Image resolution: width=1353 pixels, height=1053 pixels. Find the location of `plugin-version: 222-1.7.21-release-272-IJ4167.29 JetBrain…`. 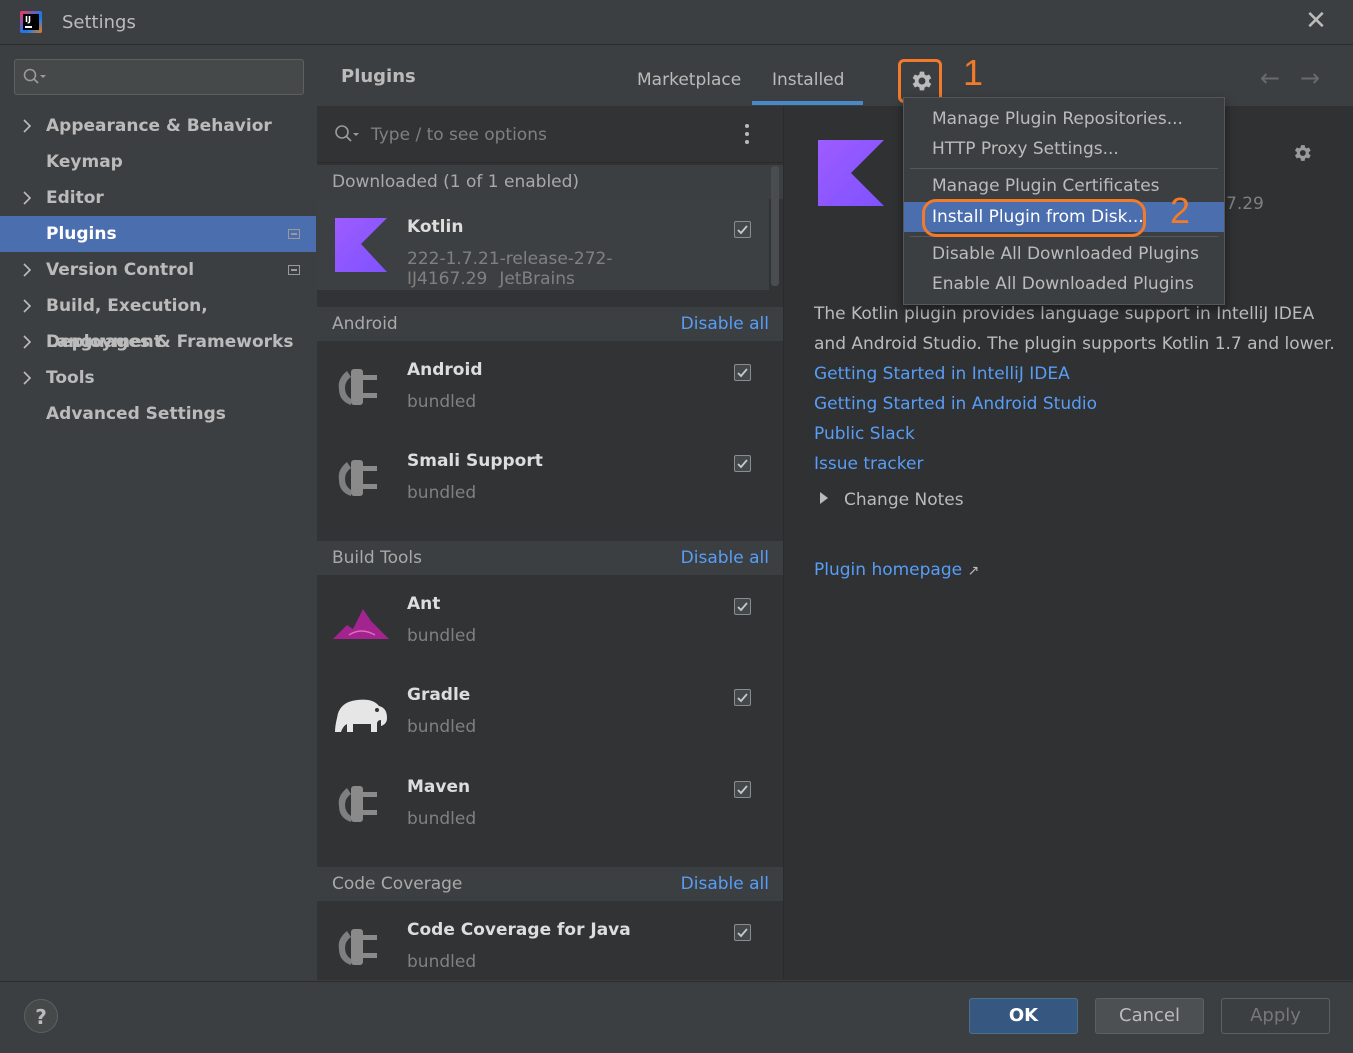

plugin-version: 222-1.7.21-release-272-IJ4167.29 JetBrain… is located at coordinates (588, 269).